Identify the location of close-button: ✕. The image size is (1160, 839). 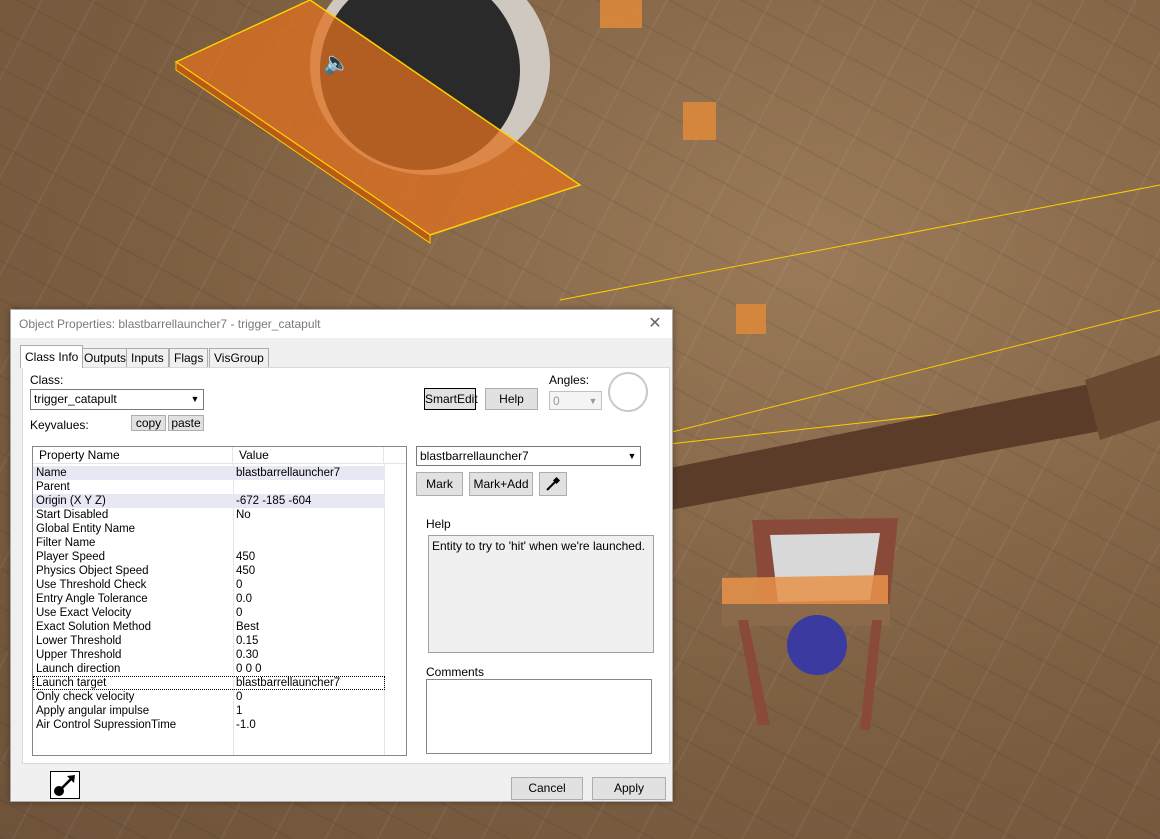
(655, 324).